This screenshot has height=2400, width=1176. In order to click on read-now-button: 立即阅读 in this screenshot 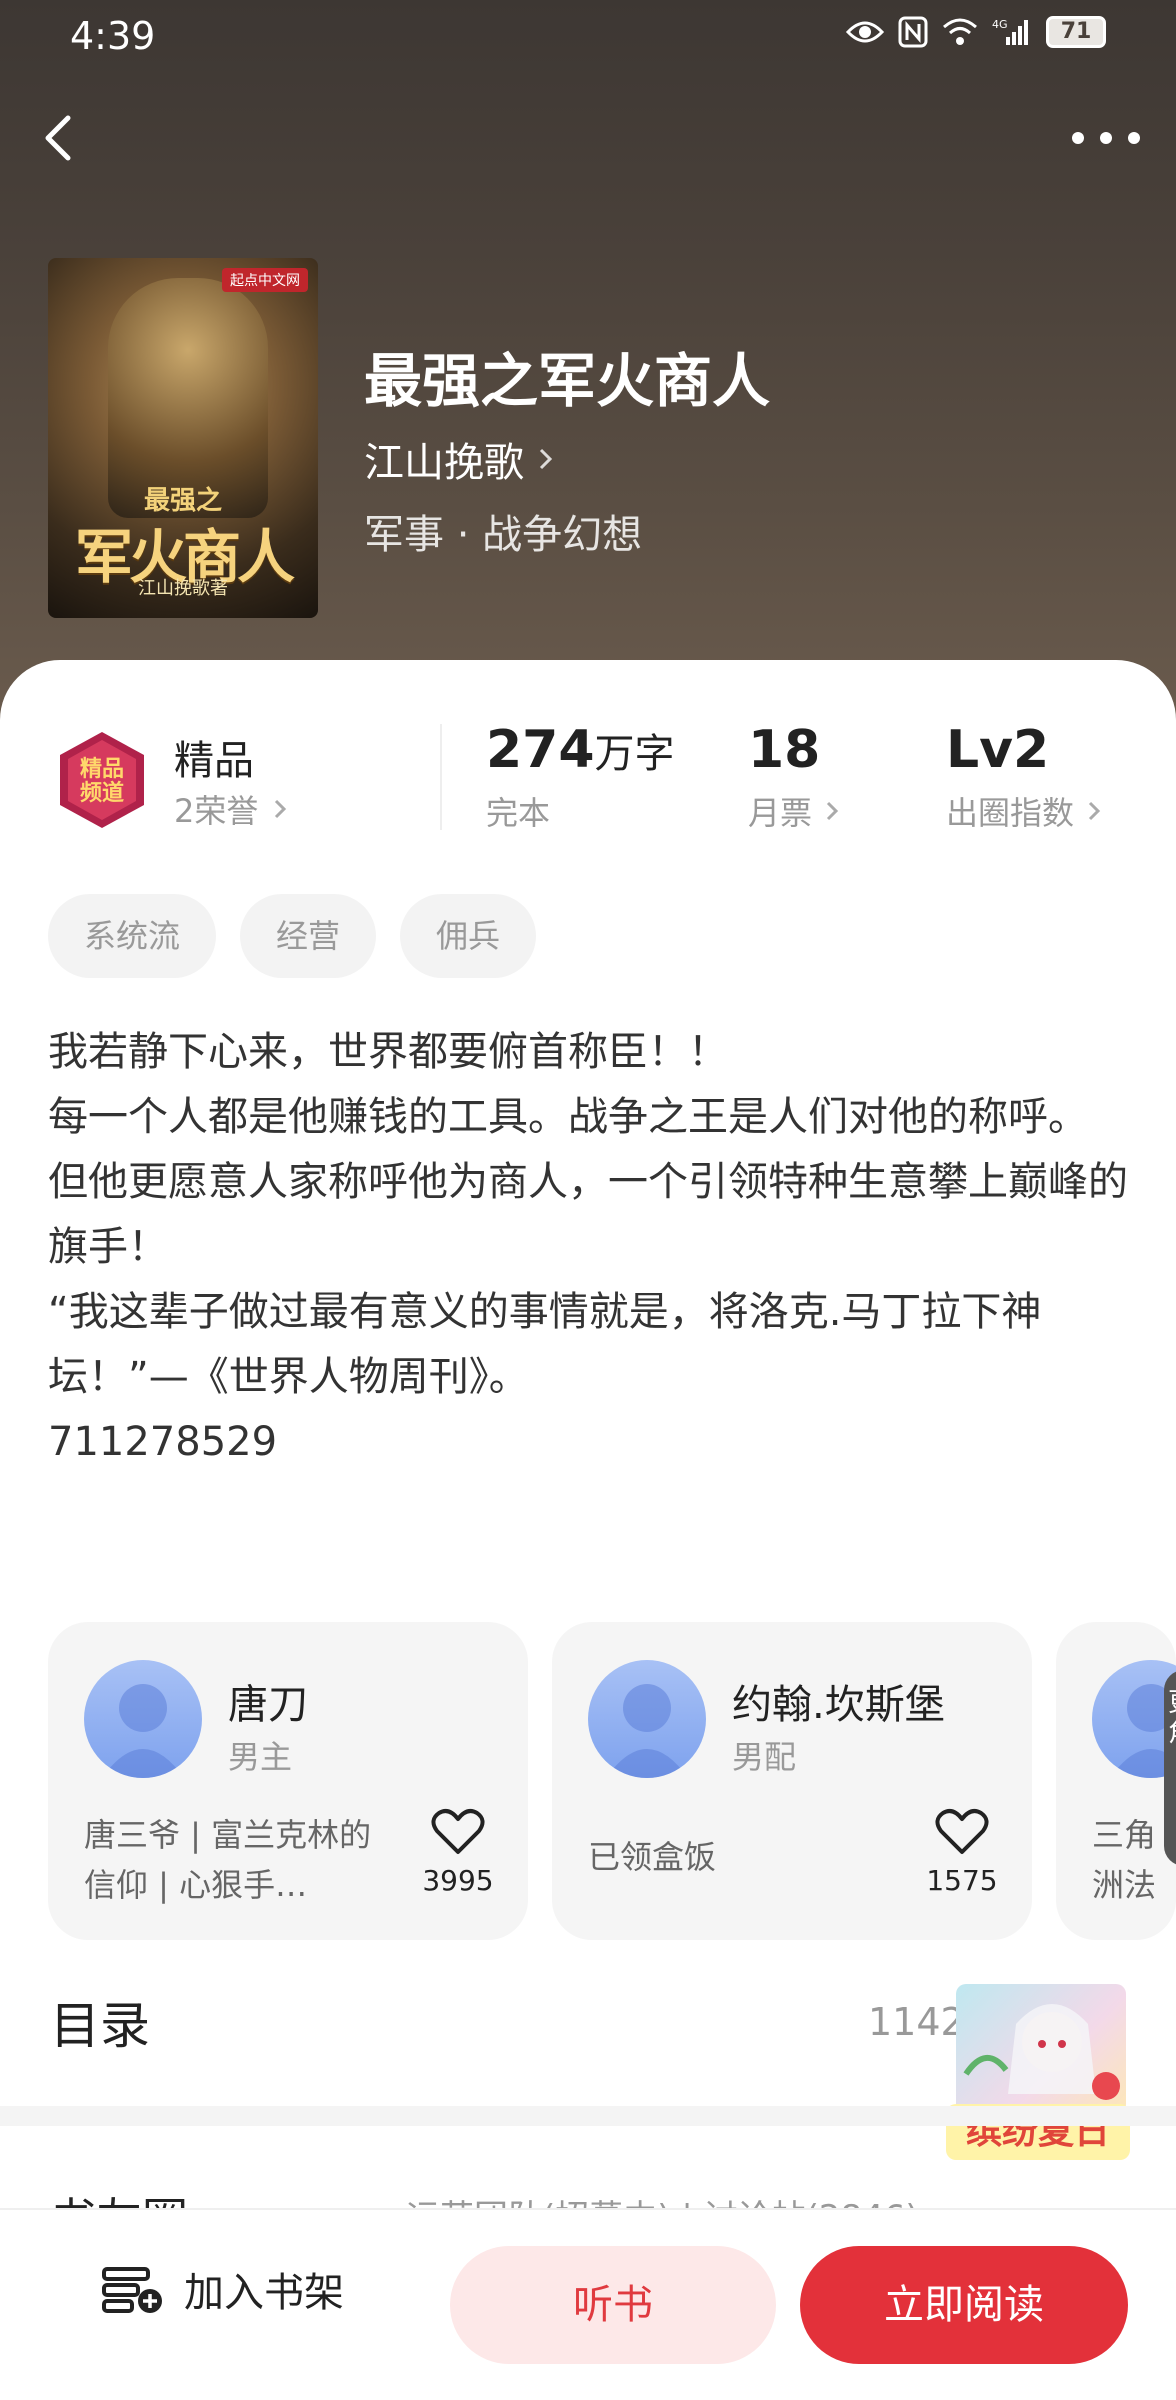, I will do `click(964, 2305)`.